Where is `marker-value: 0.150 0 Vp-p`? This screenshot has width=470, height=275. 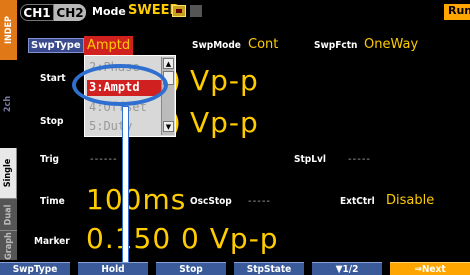
marker-value: 0.150 0 Vp-p is located at coordinates (182, 238).